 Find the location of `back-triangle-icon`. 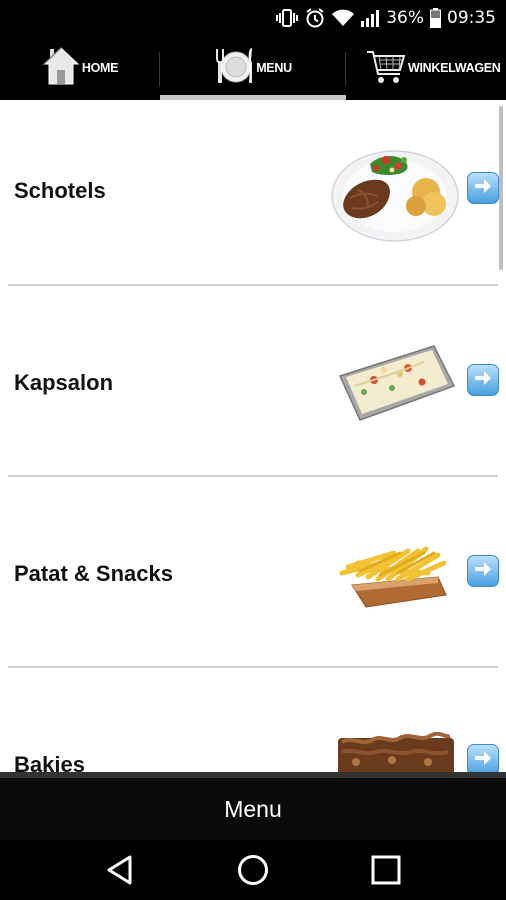

back-triangle-icon is located at coordinates (120, 872).